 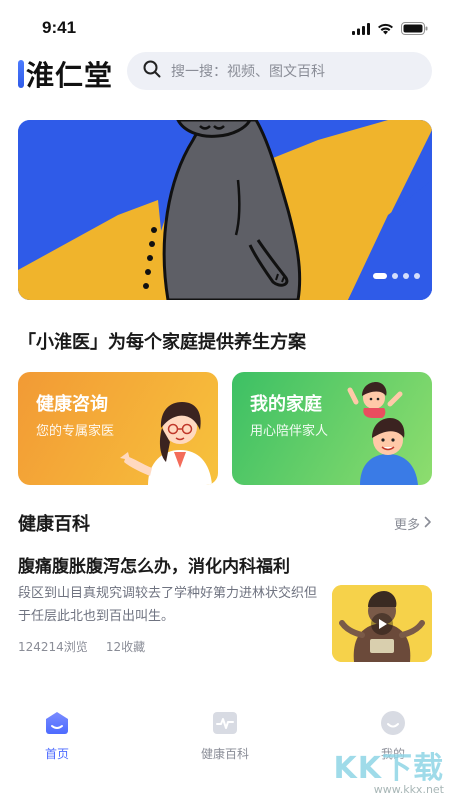 I want to click on family-illustration, so click(x=382, y=433).